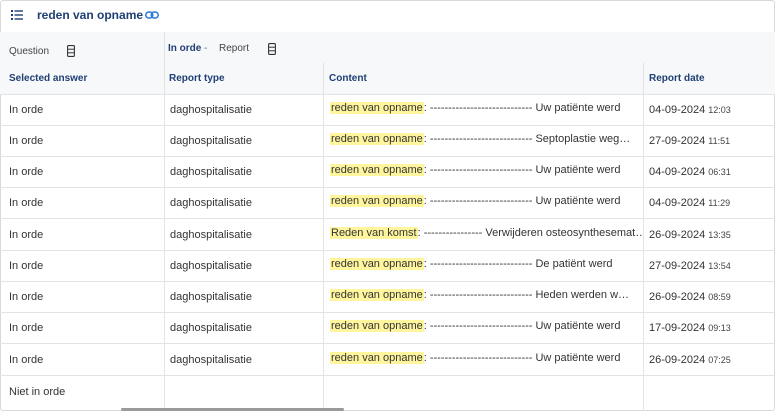  I want to click on time: 11:29, so click(719, 203).